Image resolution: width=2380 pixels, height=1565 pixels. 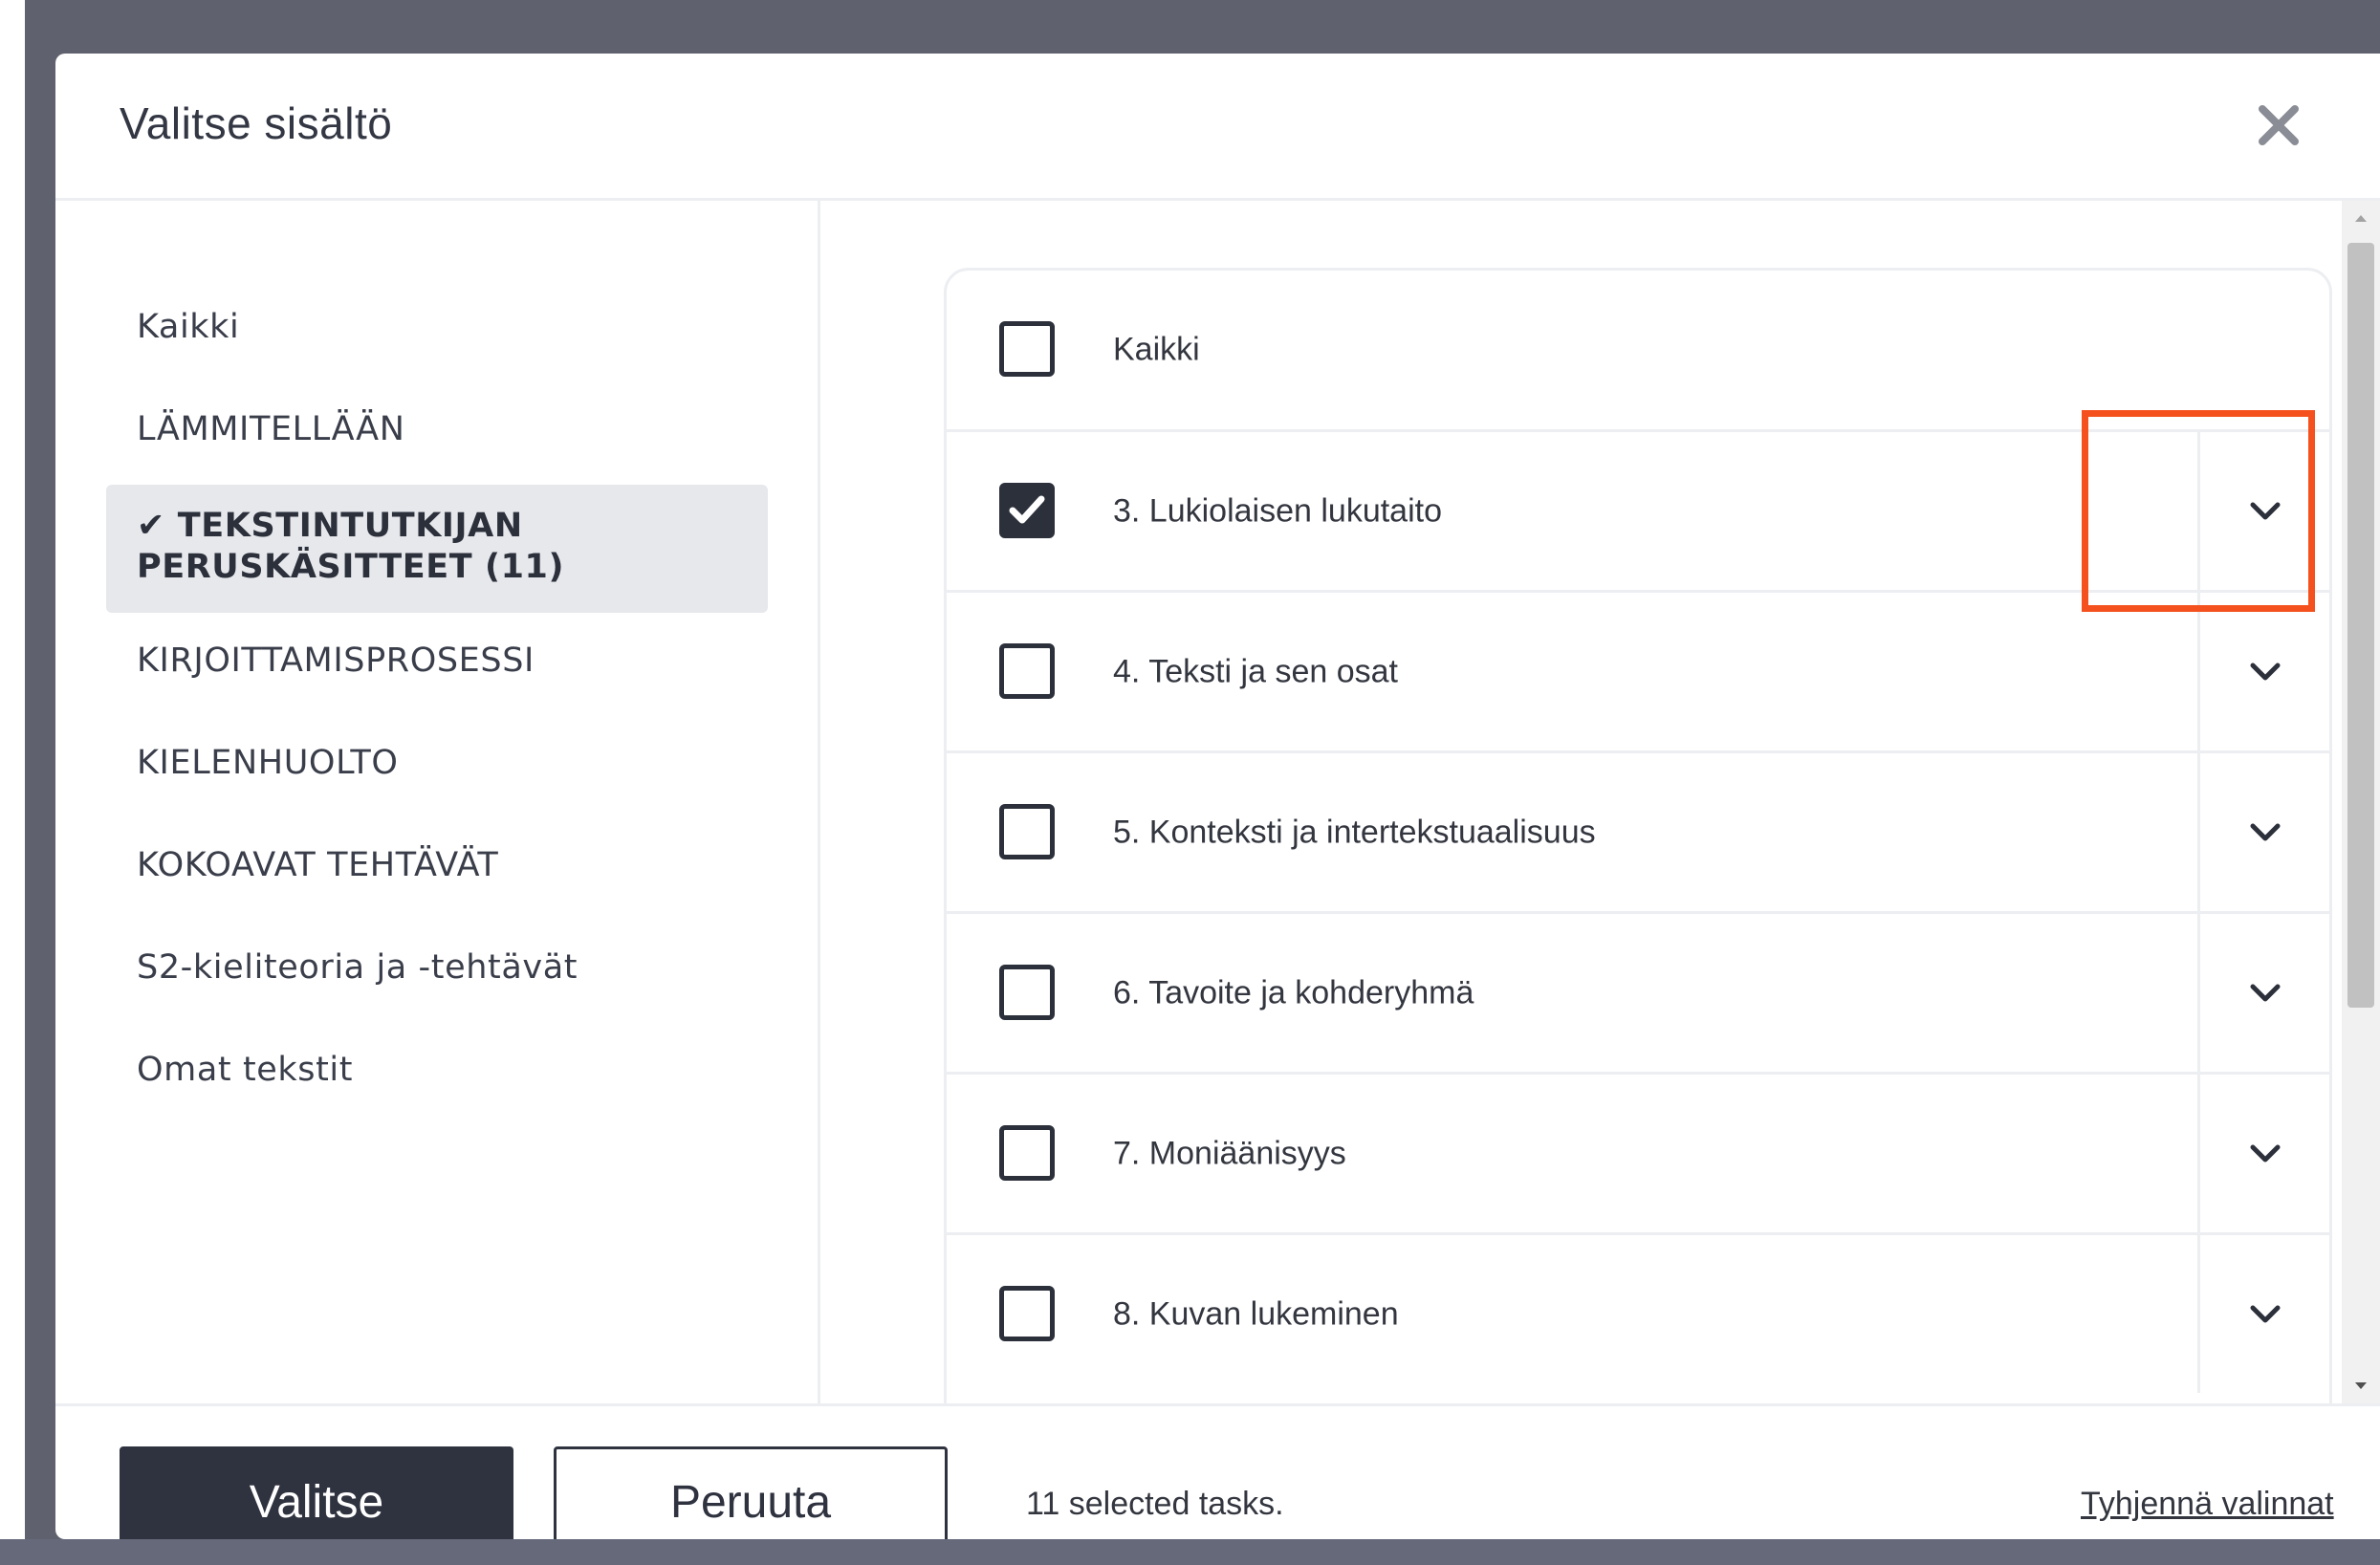 I want to click on scrollbar-thumb, so click(x=2360, y=625).